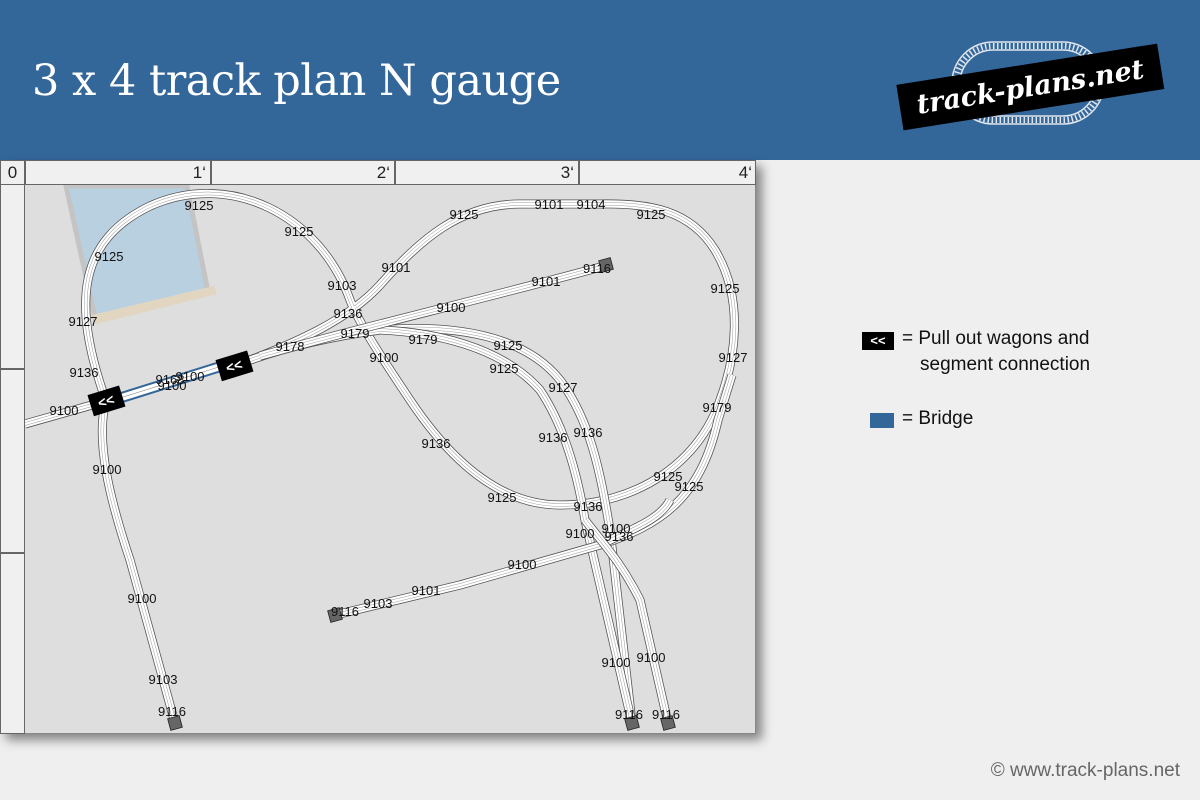 The height and width of the screenshot is (800, 1200). I want to click on track-segment, so click(535, 496).